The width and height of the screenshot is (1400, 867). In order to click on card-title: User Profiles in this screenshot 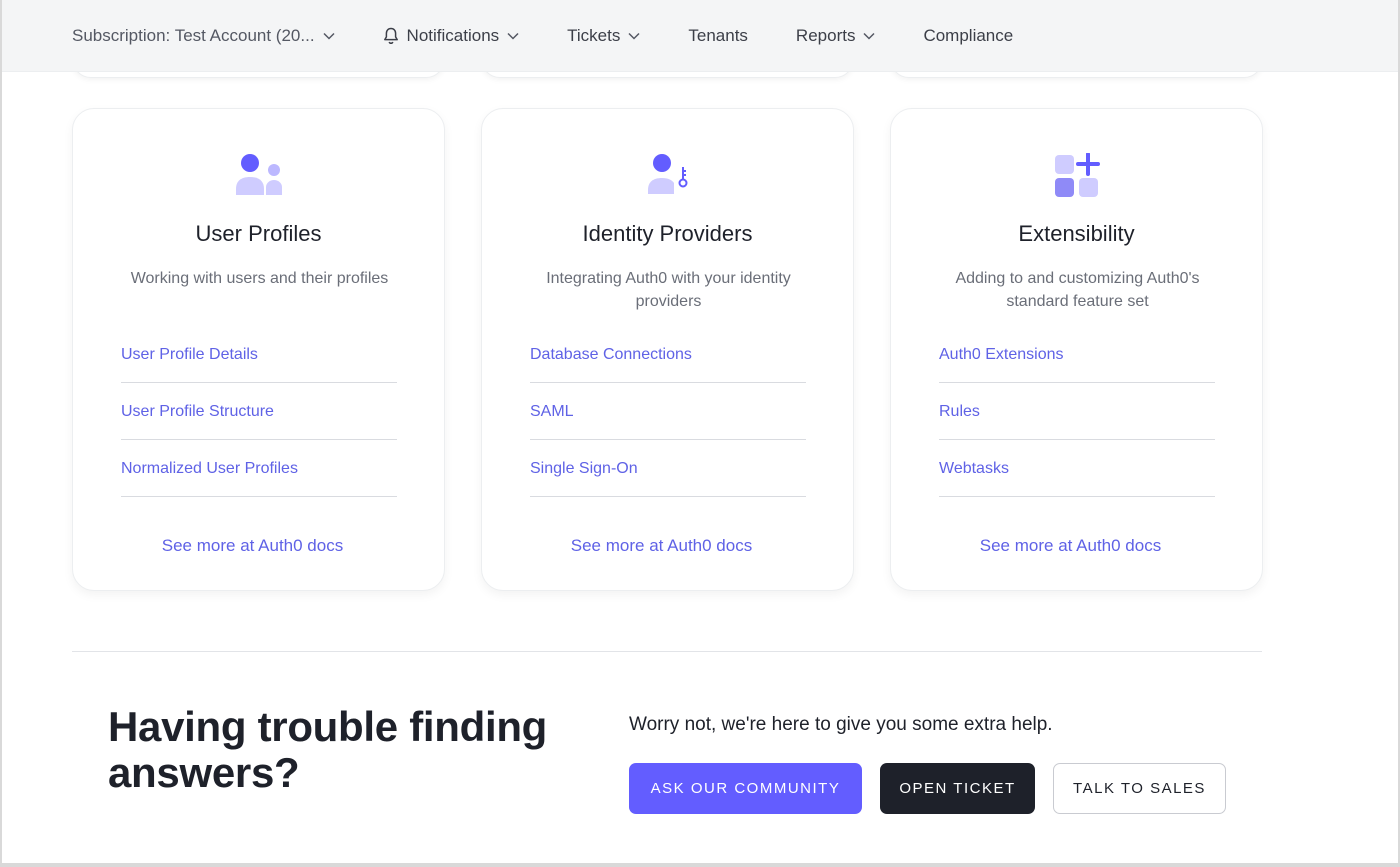, I will do `click(258, 233)`.